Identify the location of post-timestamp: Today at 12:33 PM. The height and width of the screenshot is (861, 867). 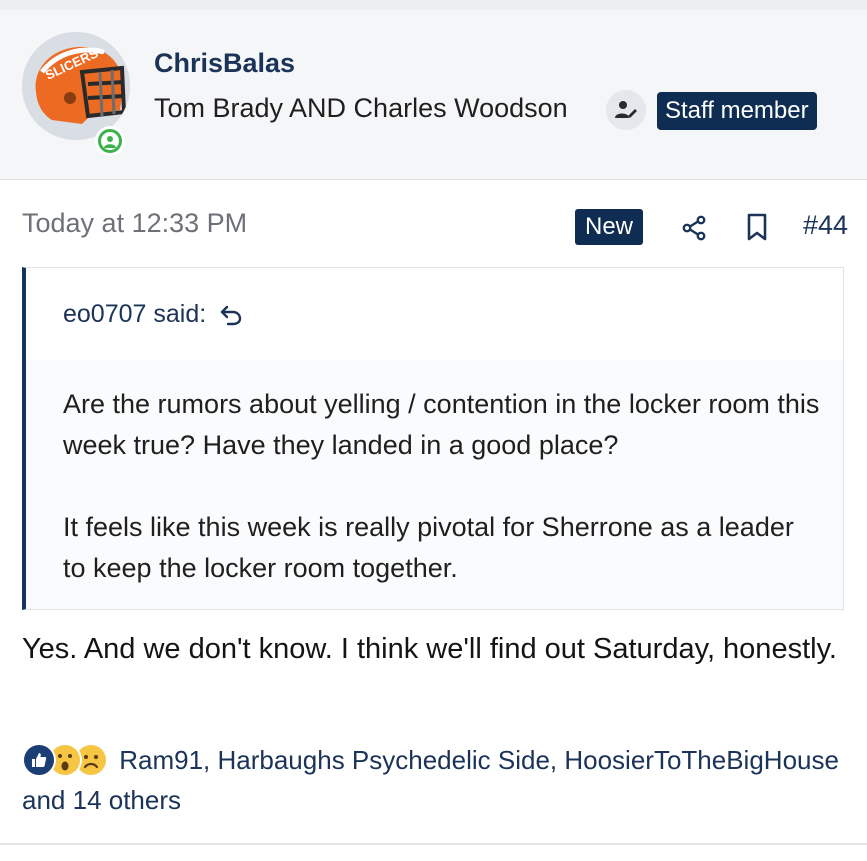
(134, 223).